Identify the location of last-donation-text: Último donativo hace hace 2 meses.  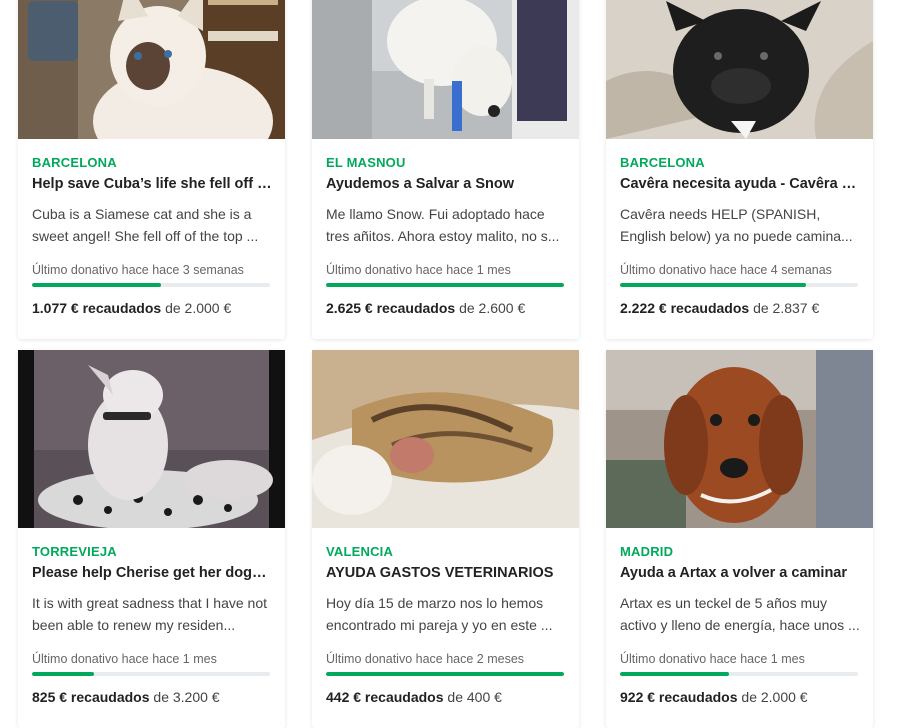
(425, 659).